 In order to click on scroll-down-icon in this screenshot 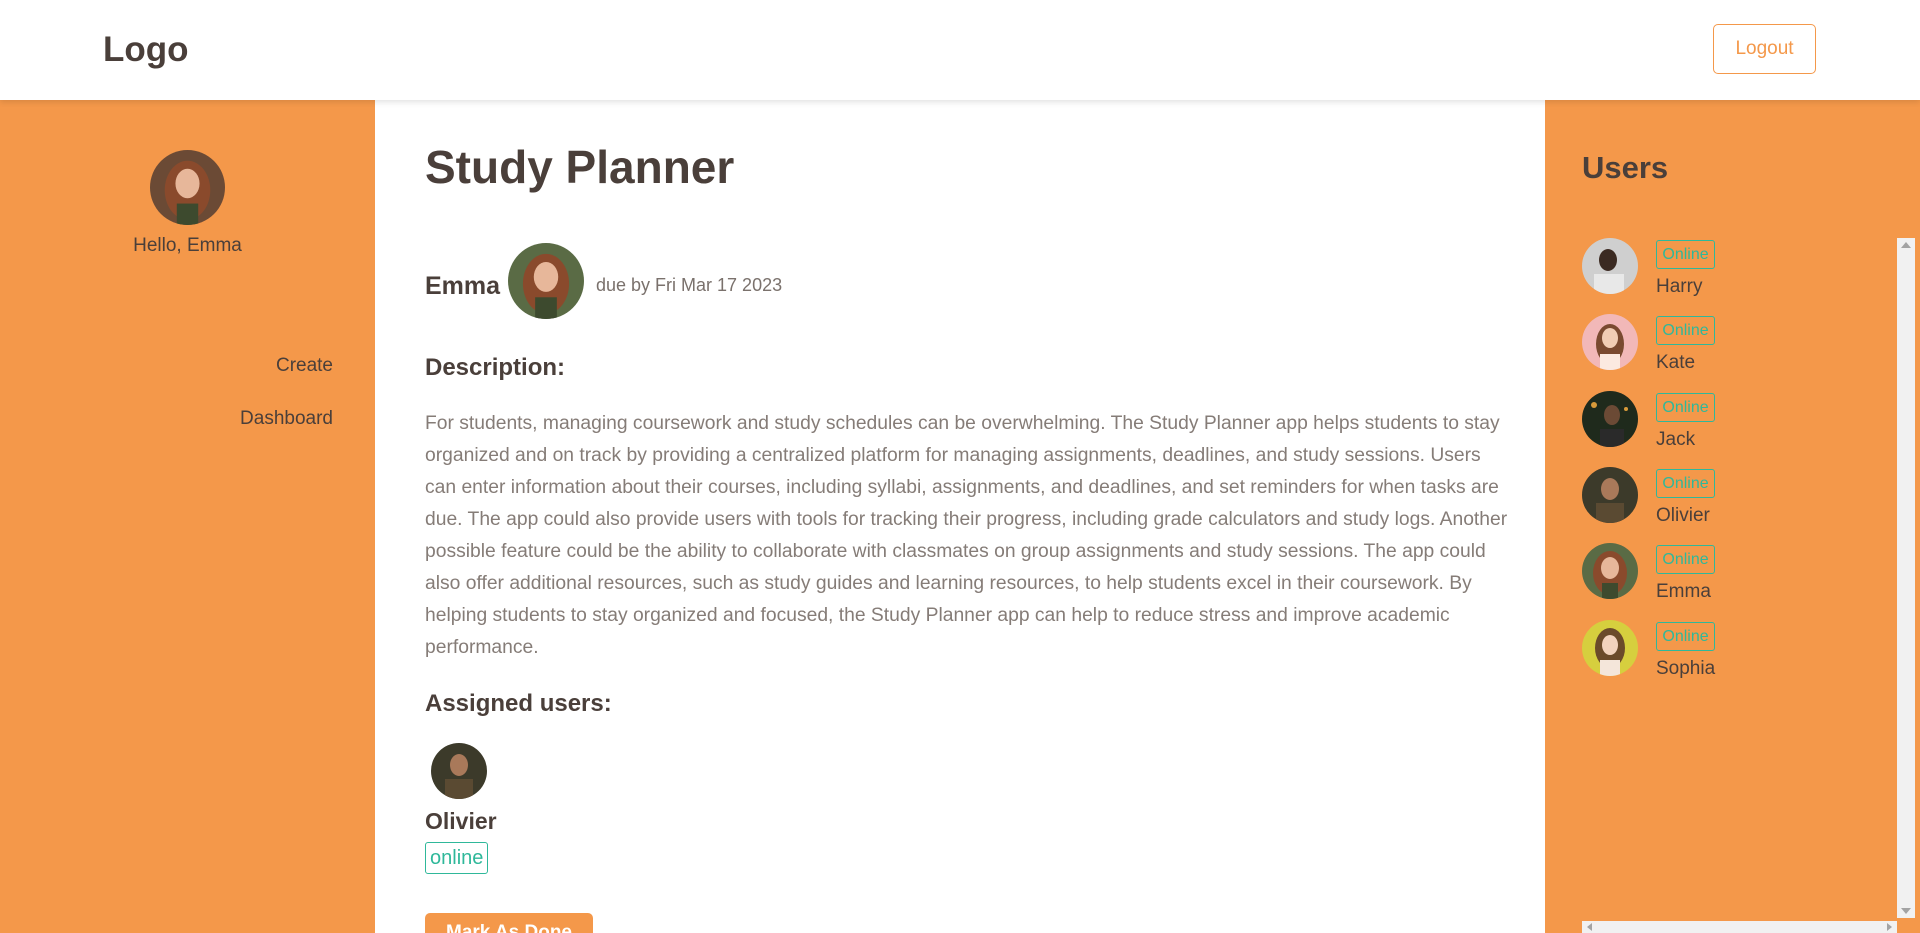, I will do `click(1906, 911)`.